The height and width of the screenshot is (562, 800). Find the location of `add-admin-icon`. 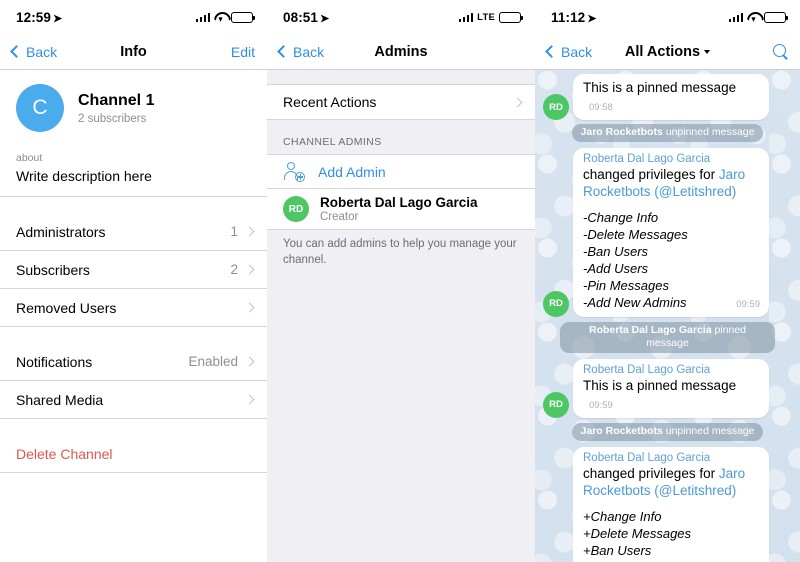

add-admin-icon is located at coordinates (294, 171).